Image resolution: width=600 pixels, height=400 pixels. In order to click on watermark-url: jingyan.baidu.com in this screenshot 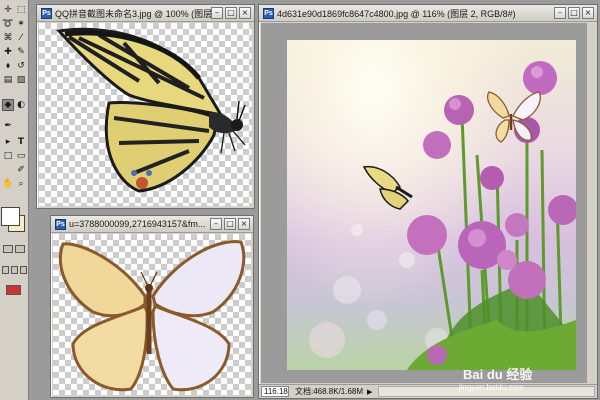, I will do `click(491, 387)`.